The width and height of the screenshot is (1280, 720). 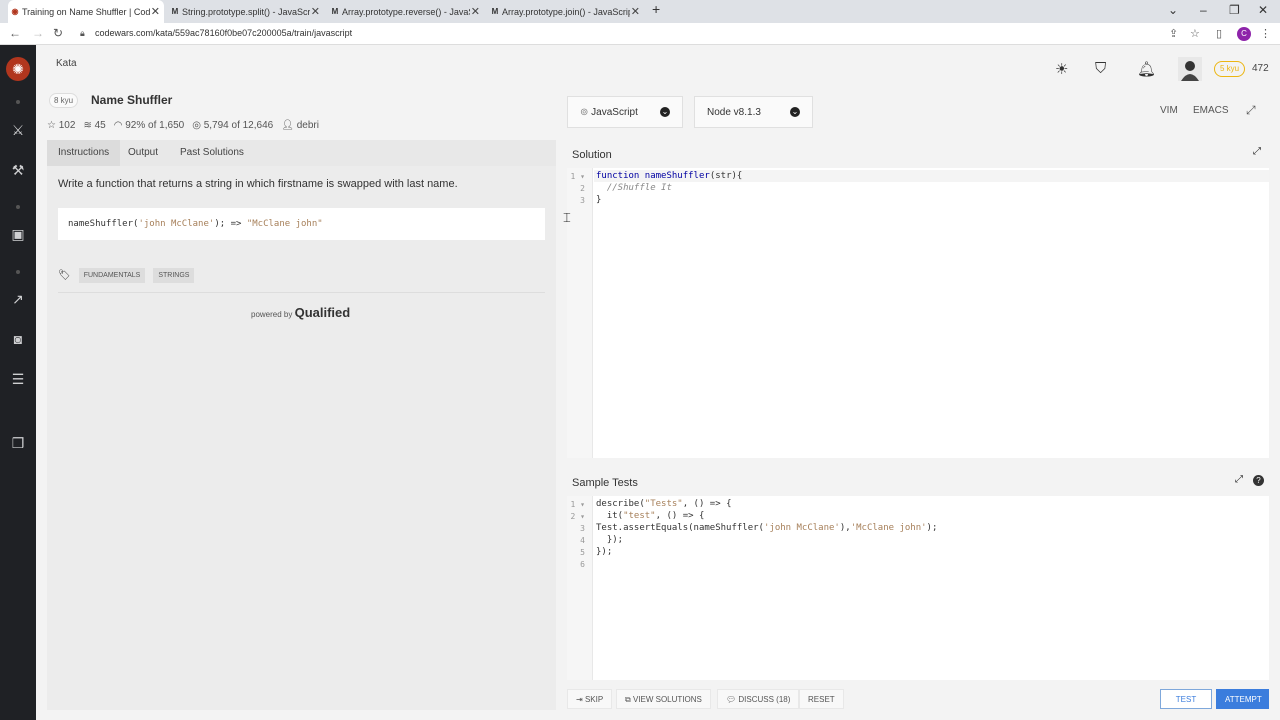 What do you see at coordinates (66, 63) in the screenshot?
I see `breadcrumb-kata: Kata` at bounding box center [66, 63].